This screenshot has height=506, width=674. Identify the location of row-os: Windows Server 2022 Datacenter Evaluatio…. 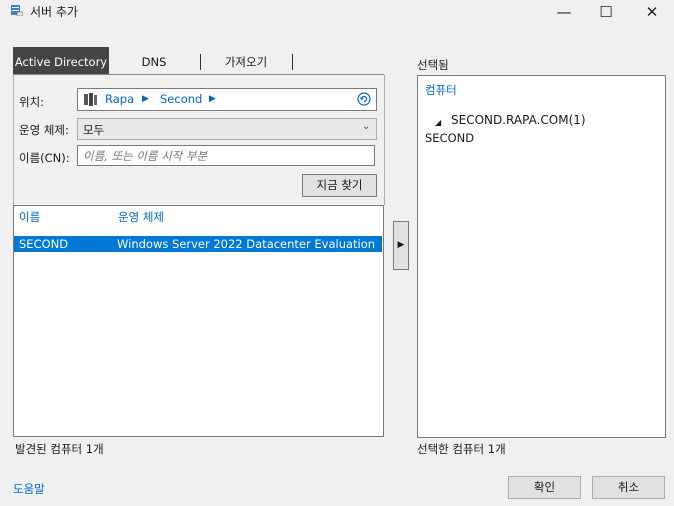
(246, 244).